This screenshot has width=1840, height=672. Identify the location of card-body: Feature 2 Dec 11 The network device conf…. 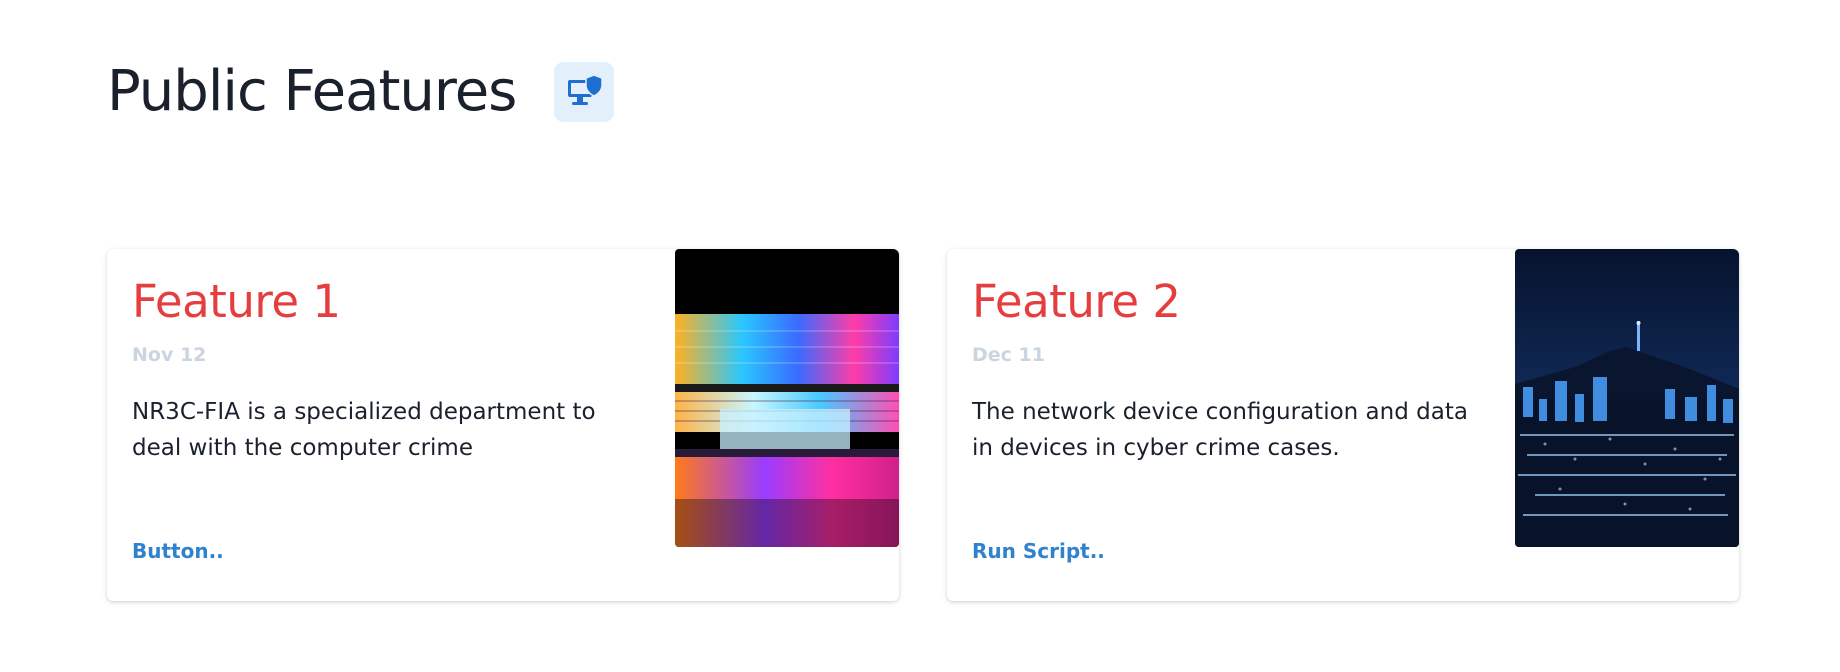
(1232, 372).